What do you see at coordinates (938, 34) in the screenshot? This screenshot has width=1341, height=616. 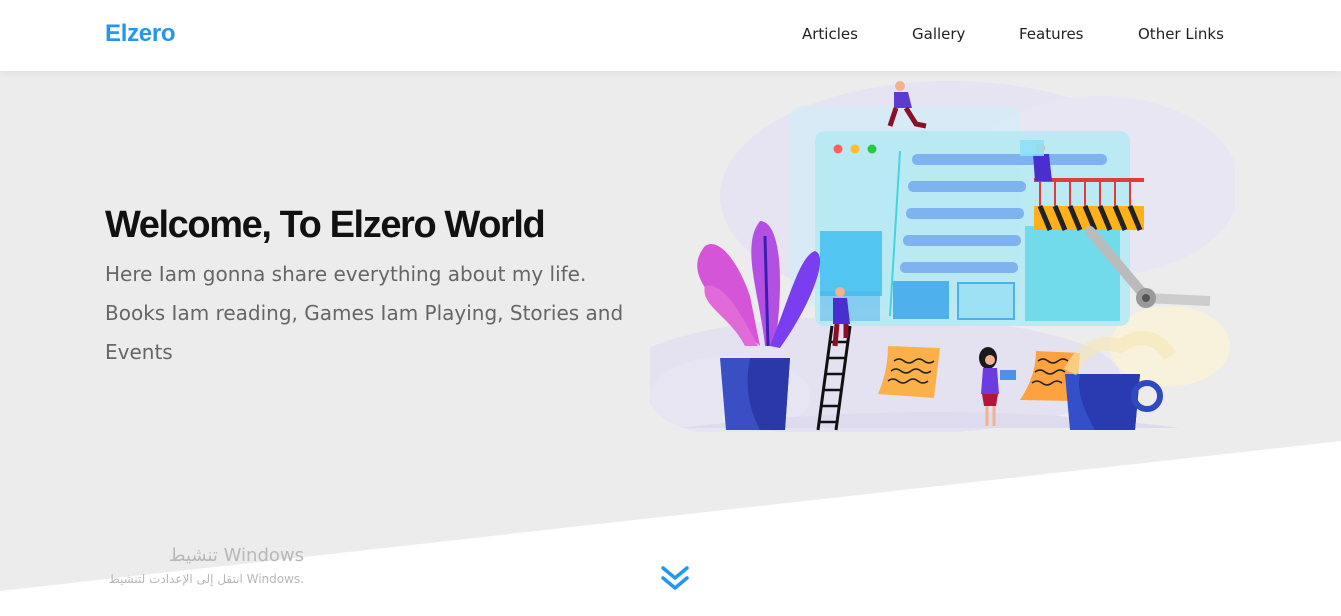 I see `nav-link-gallery: Gallery` at bounding box center [938, 34].